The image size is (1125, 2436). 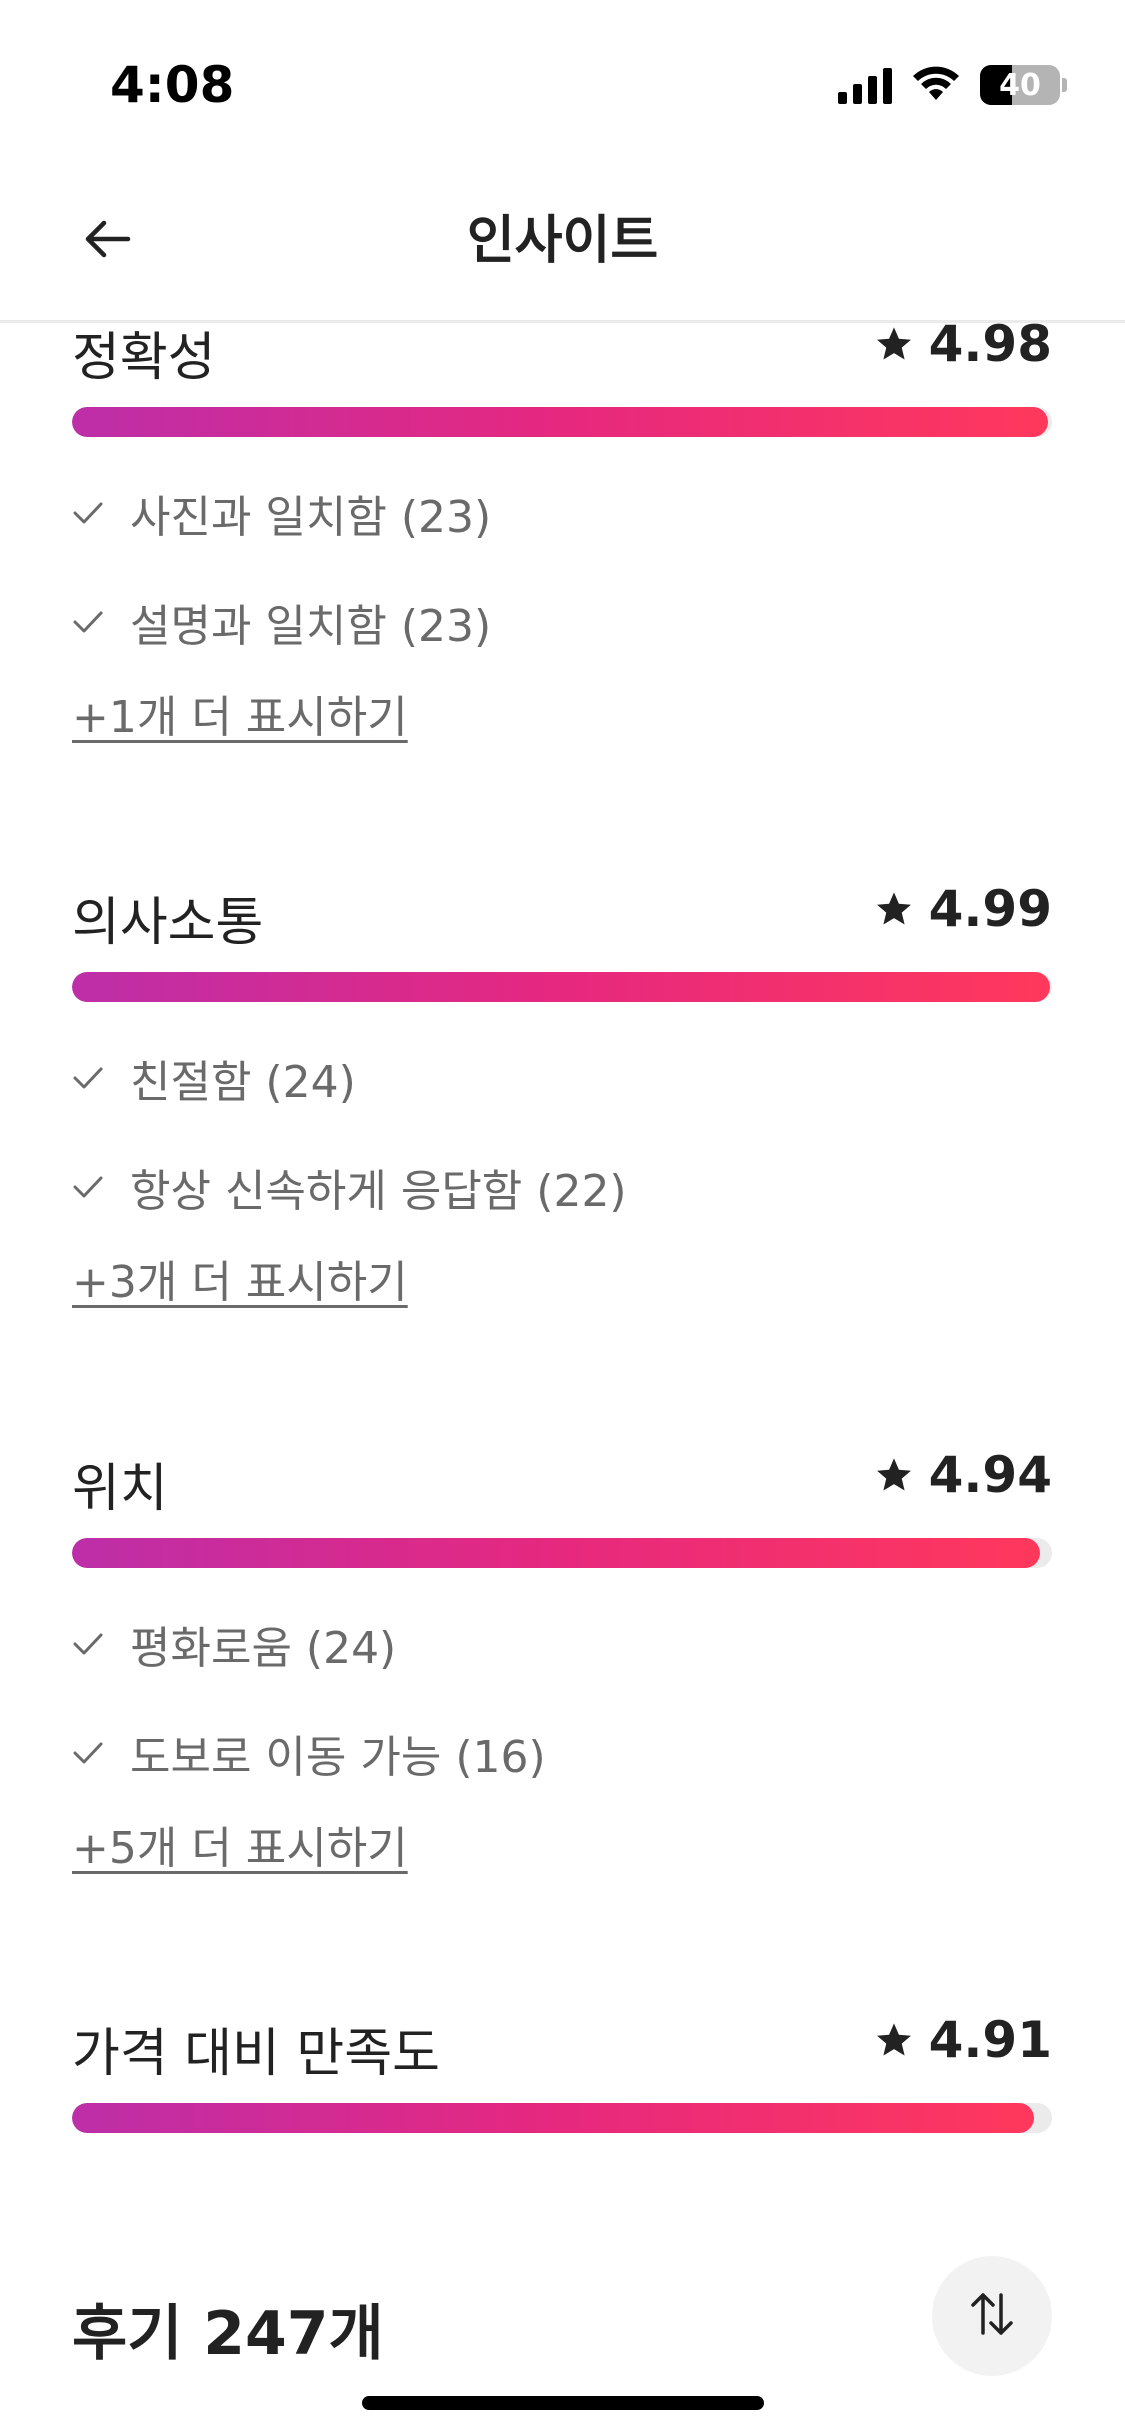 I want to click on highlight-label: 설명과 일치함 (23), so click(x=311, y=626).